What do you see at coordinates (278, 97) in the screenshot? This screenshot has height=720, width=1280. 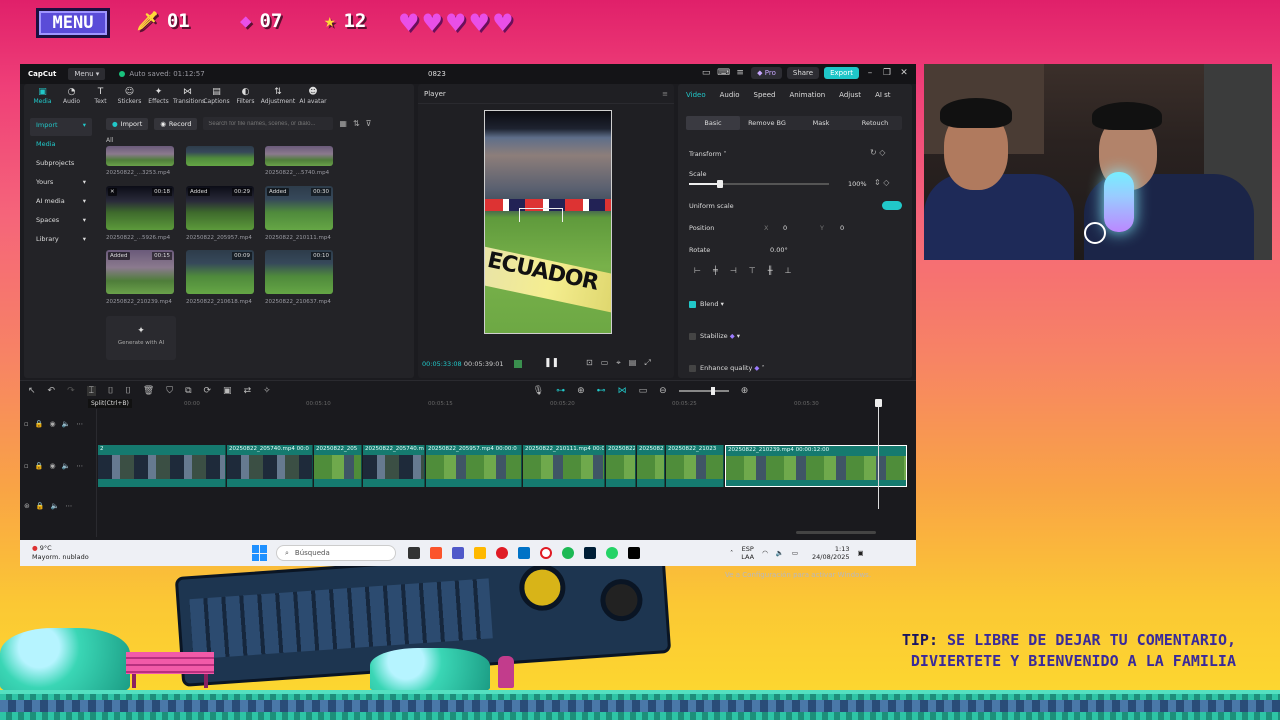 I see `tab-adjustment: ⇅ Adjustment` at bounding box center [278, 97].